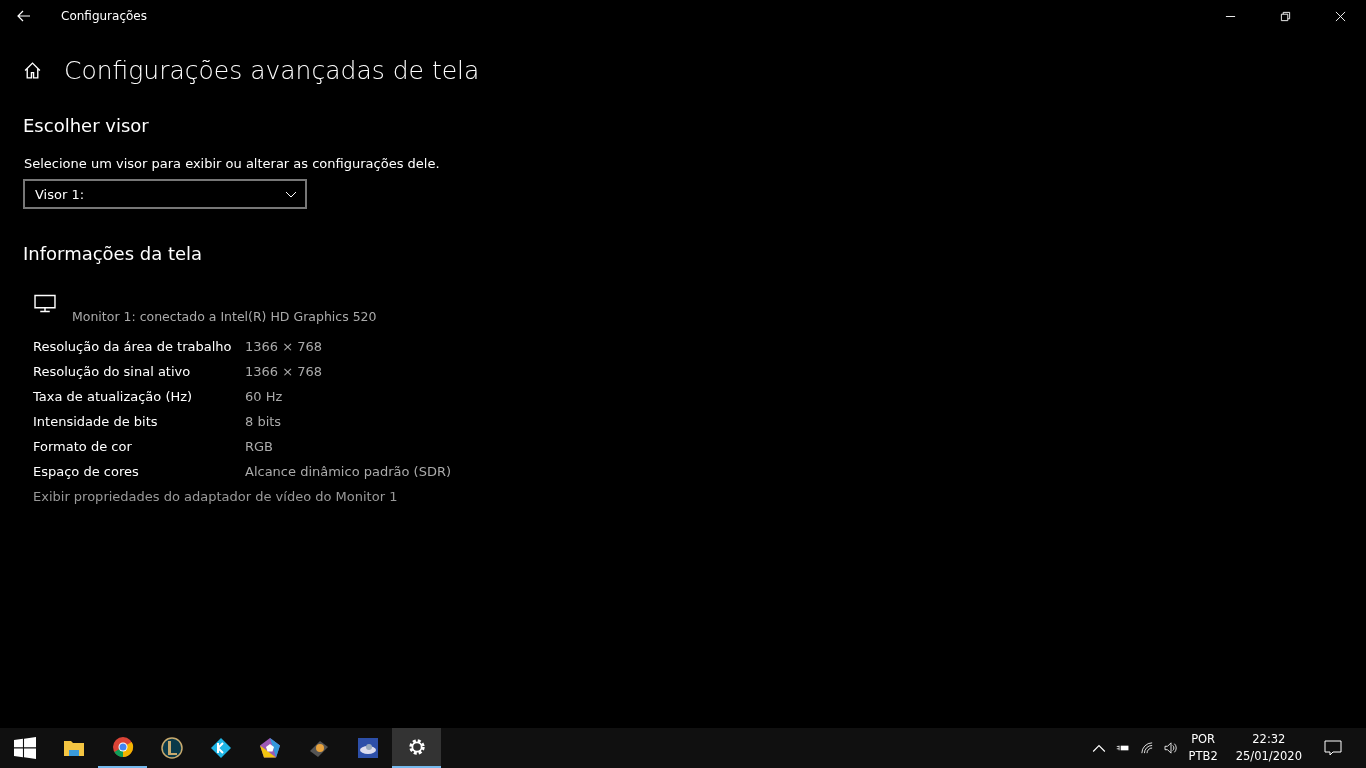 Image resolution: width=1366 pixels, height=768 pixels. What do you see at coordinates (259, 446) in the screenshot?
I see `info-value: RGB` at bounding box center [259, 446].